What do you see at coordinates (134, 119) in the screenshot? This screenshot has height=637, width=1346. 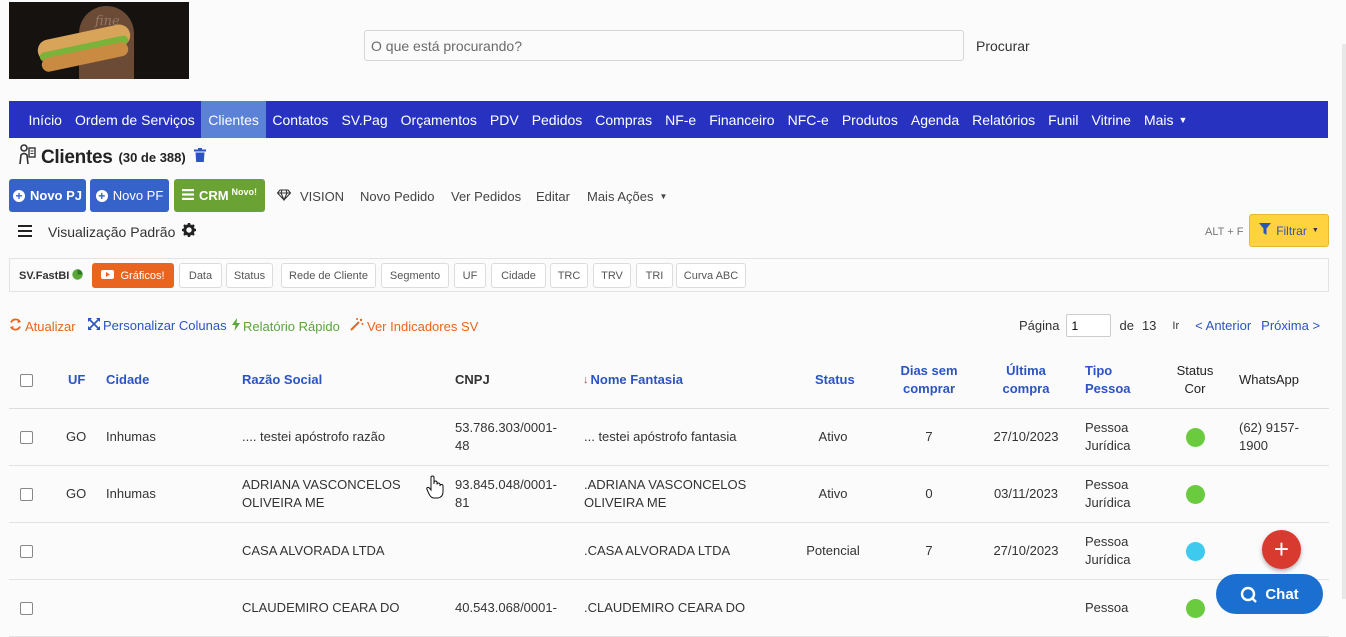 I see `nav-item-ordem-de-servi-os: Ordem de Serviços` at bounding box center [134, 119].